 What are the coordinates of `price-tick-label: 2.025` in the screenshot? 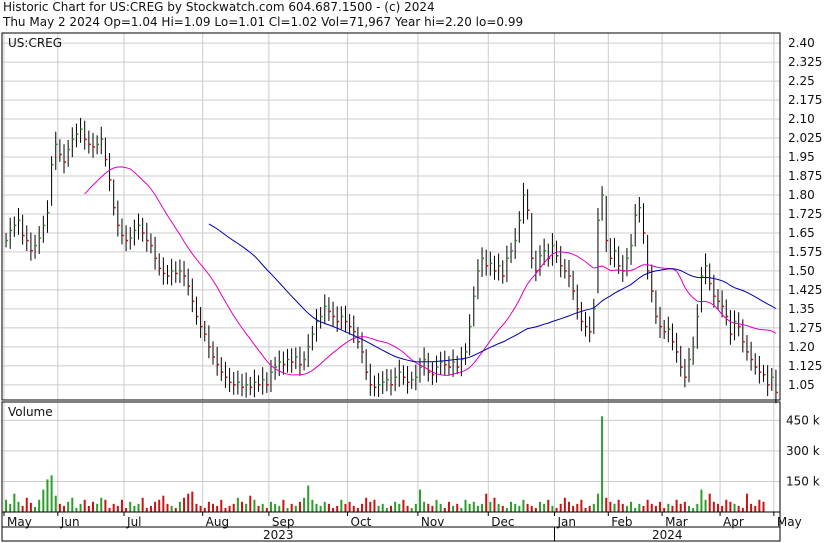 It's located at (805, 138).